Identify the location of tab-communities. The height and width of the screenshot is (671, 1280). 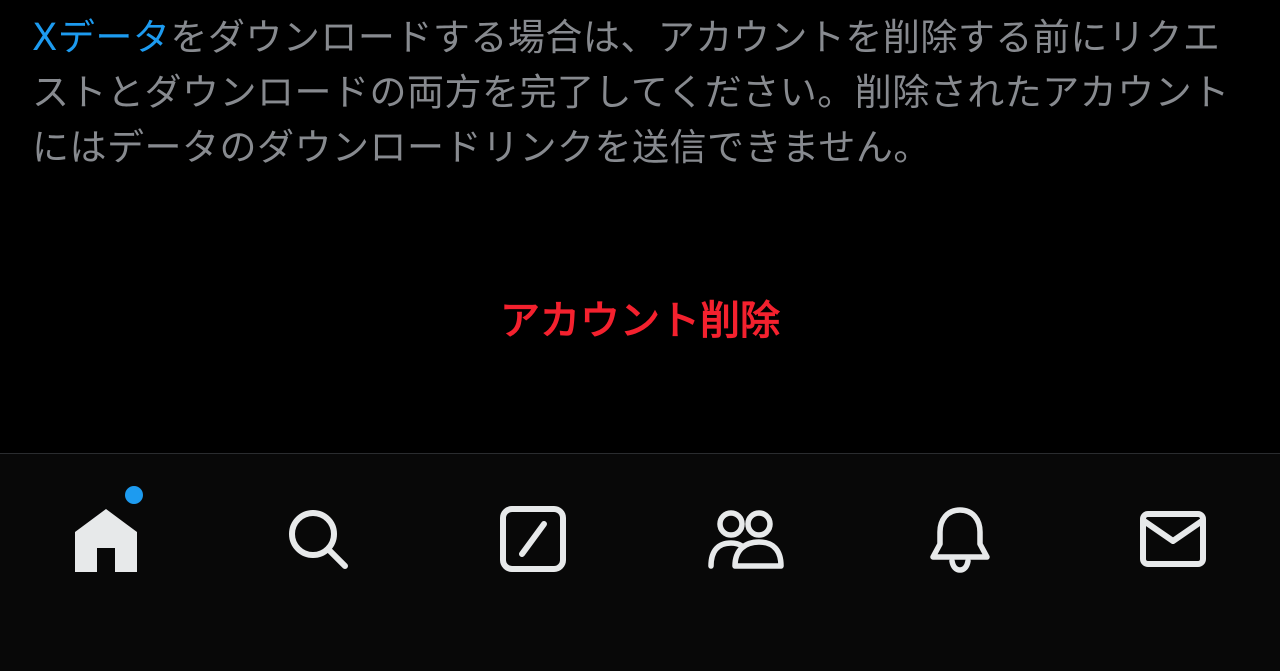
(745, 539).